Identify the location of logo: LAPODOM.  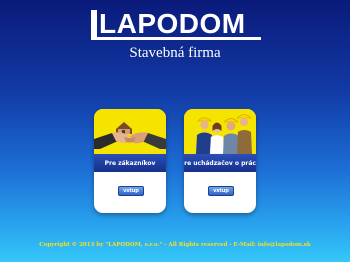
(176, 24).